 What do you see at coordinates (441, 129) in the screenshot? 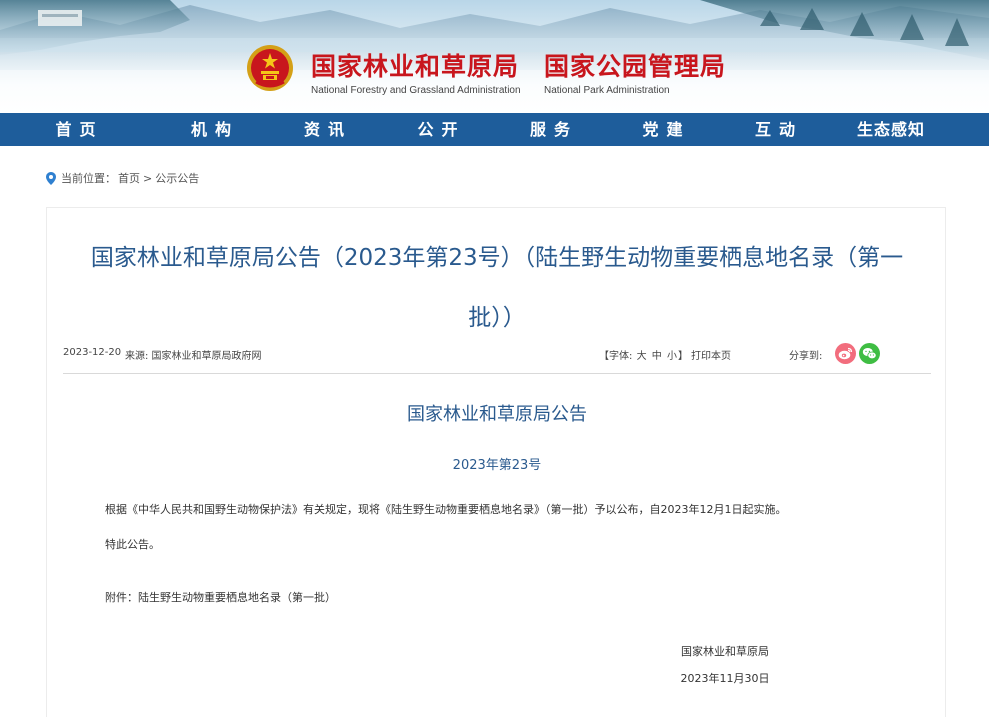
I see `nav-item-disclosure: 公开` at bounding box center [441, 129].